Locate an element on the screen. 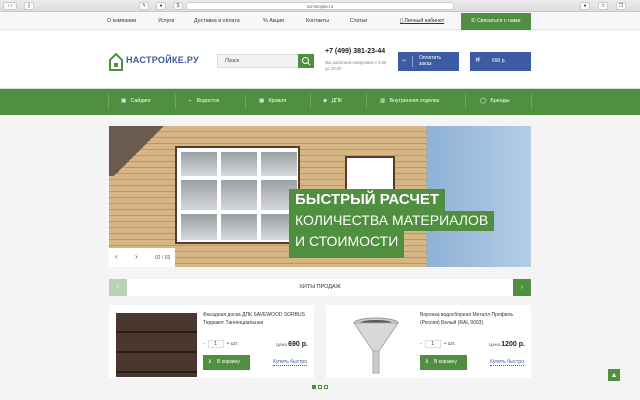 The height and width of the screenshot is (400, 640). working-hours: Мы работаем ежедневно с 9.00 до 20.00 is located at coordinates (356, 65).